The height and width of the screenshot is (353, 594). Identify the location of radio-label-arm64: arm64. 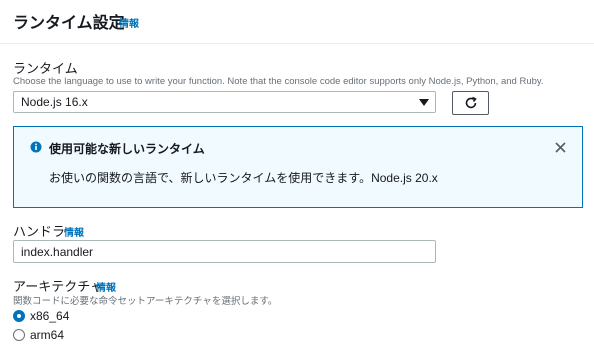
(47, 335).